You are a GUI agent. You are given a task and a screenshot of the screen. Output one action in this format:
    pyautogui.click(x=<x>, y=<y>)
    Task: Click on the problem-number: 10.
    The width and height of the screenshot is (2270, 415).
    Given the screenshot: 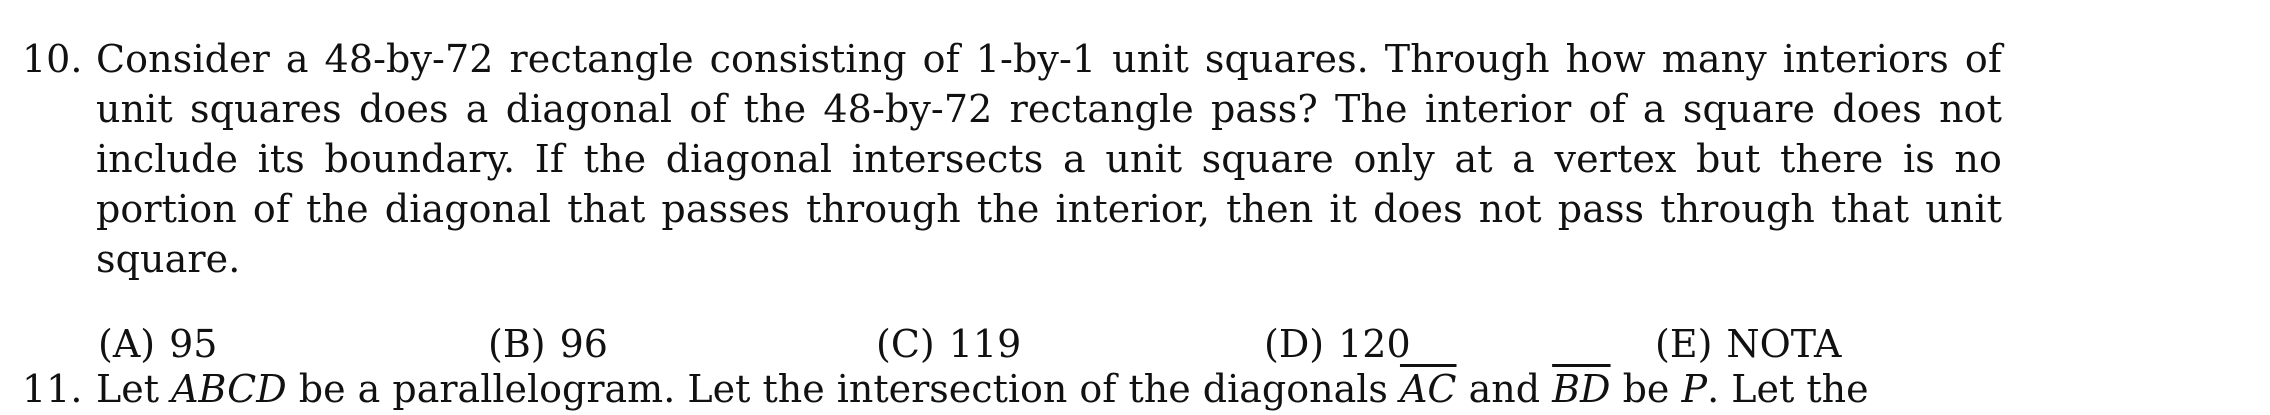 What is the action you would take?
    pyautogui.click(x=52, y=59)
    